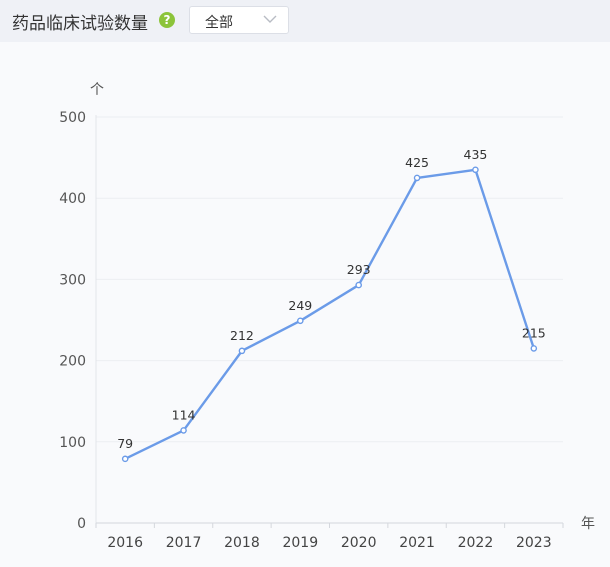 The height and width of the screenshot is (567, 610). What do you see at coordinates (305, 21) in the screenshot?
I see `chart-header: 药品临床试验数量 ? 全部` at bounding box center [305, 21].